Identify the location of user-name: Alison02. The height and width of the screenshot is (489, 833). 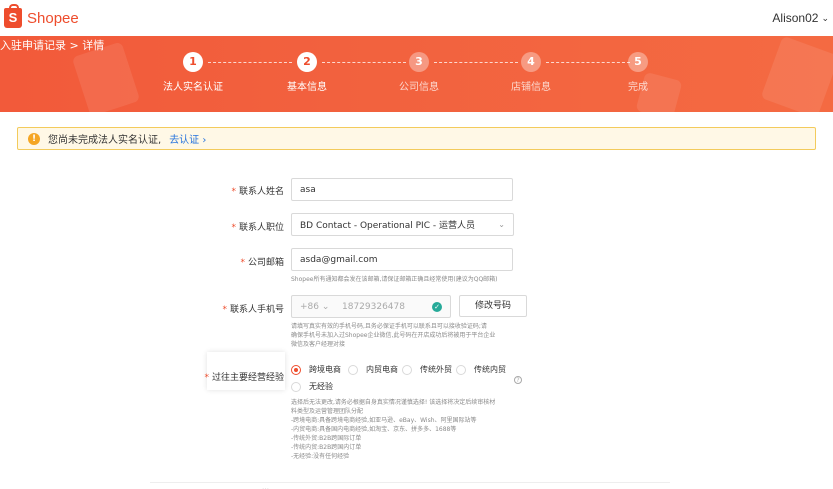
(795, 18).